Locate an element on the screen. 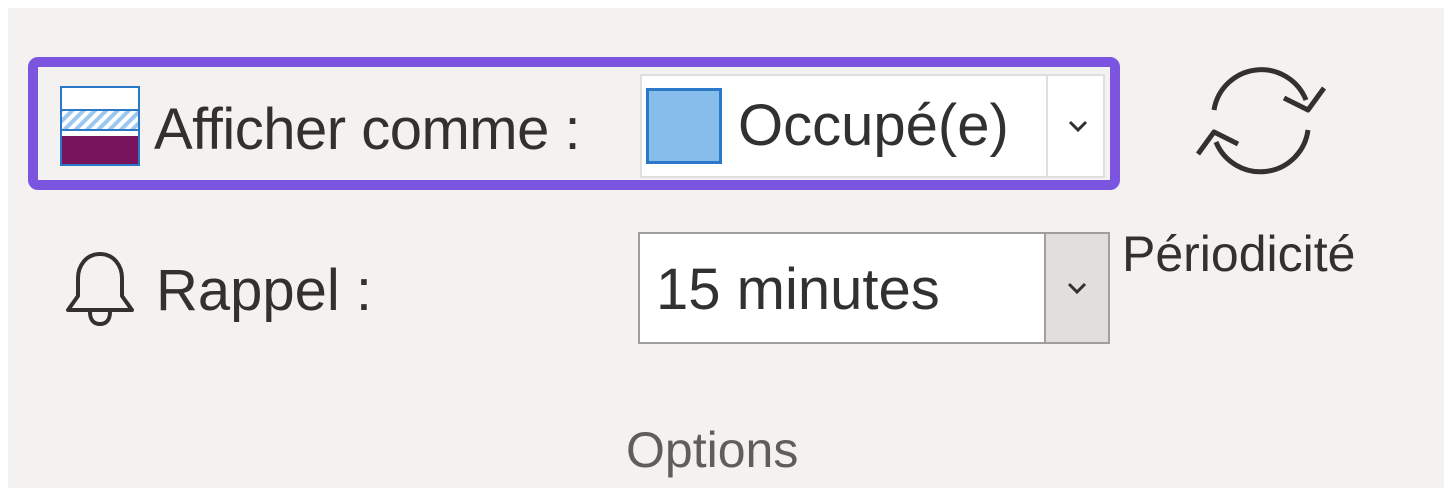 Image resolution: width=1451 pixels, height=488 pixels. reminder-label: Rappel : is located at coordinates (264, 290).